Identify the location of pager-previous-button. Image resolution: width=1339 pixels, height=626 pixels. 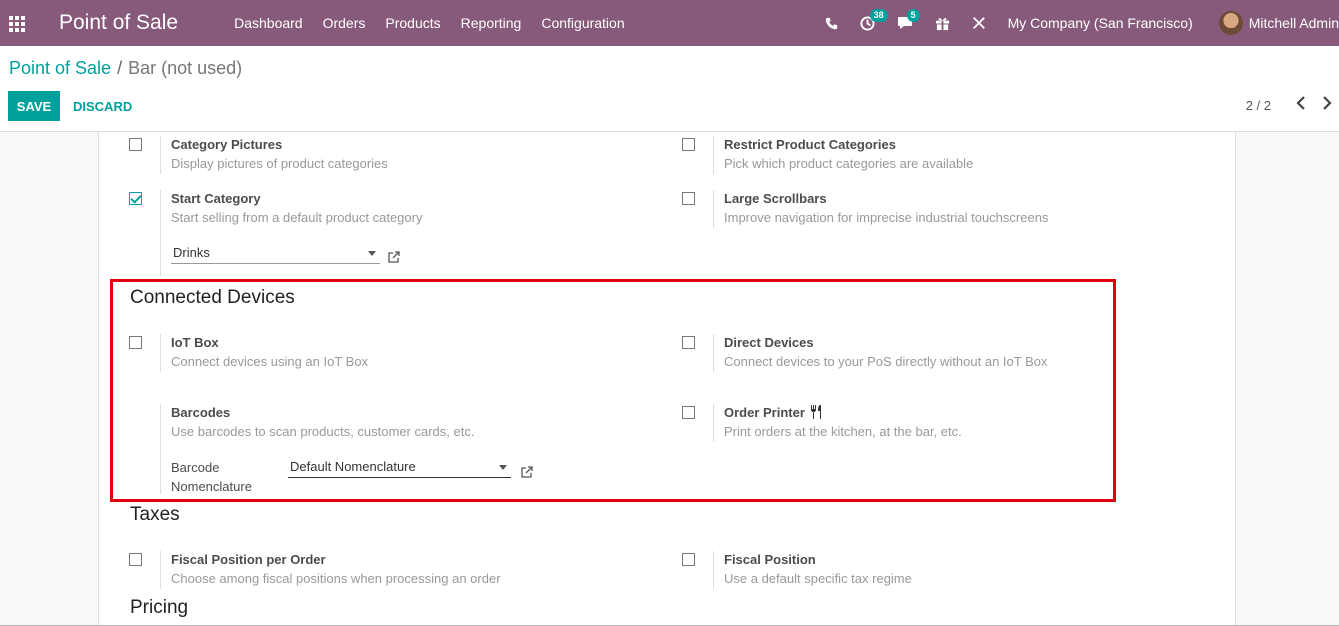
(1301, 104).